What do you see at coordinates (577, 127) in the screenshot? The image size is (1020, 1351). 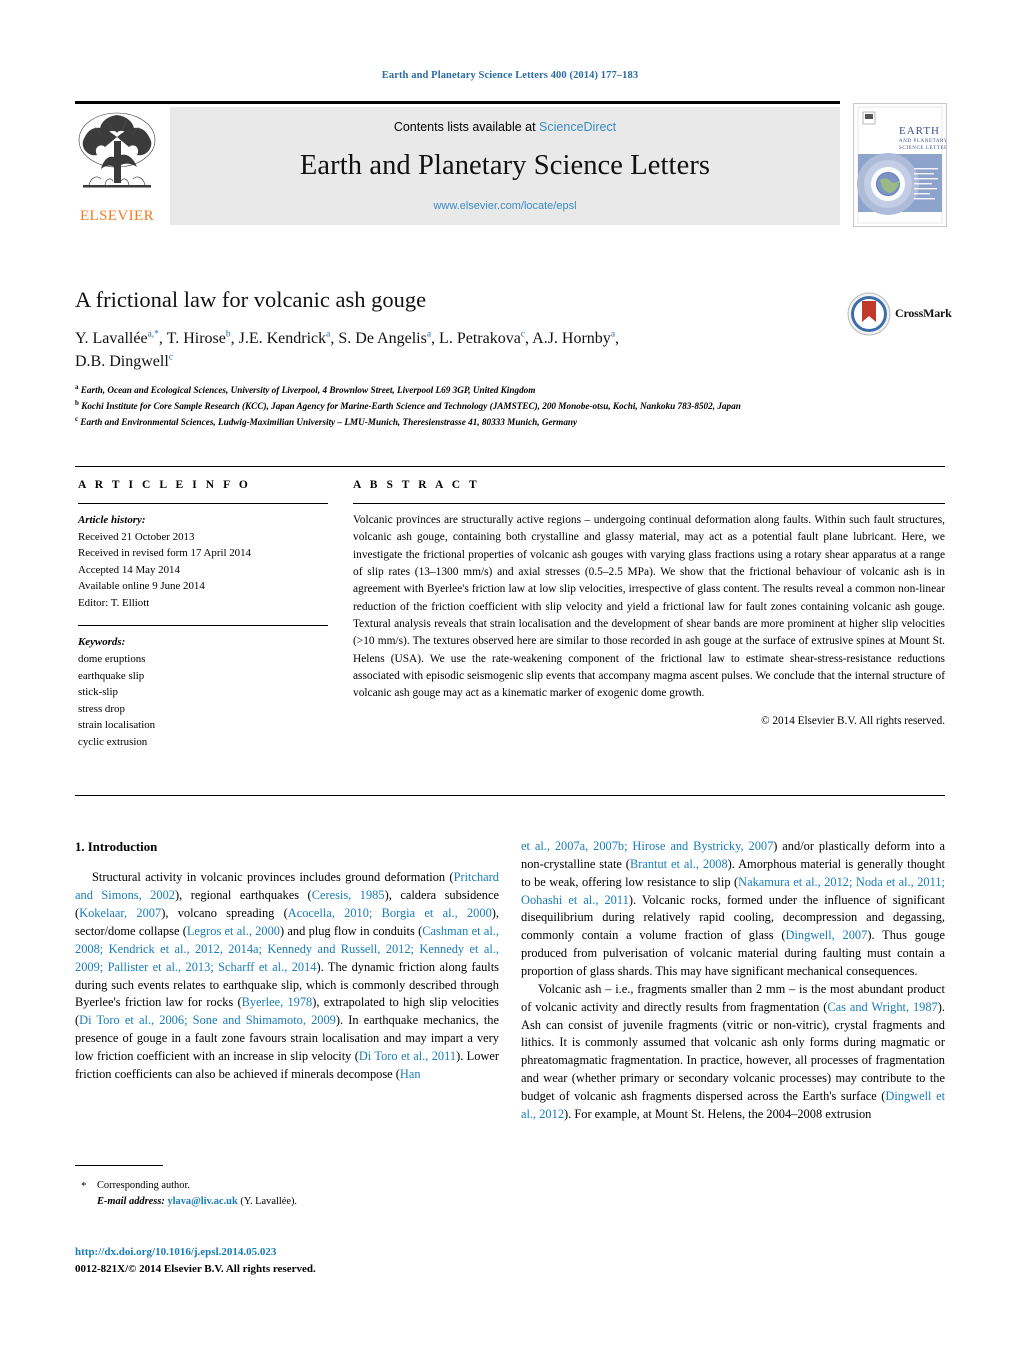 I see `sciencedirect-link: ScienceDirect` at bounding box center [577, 127].